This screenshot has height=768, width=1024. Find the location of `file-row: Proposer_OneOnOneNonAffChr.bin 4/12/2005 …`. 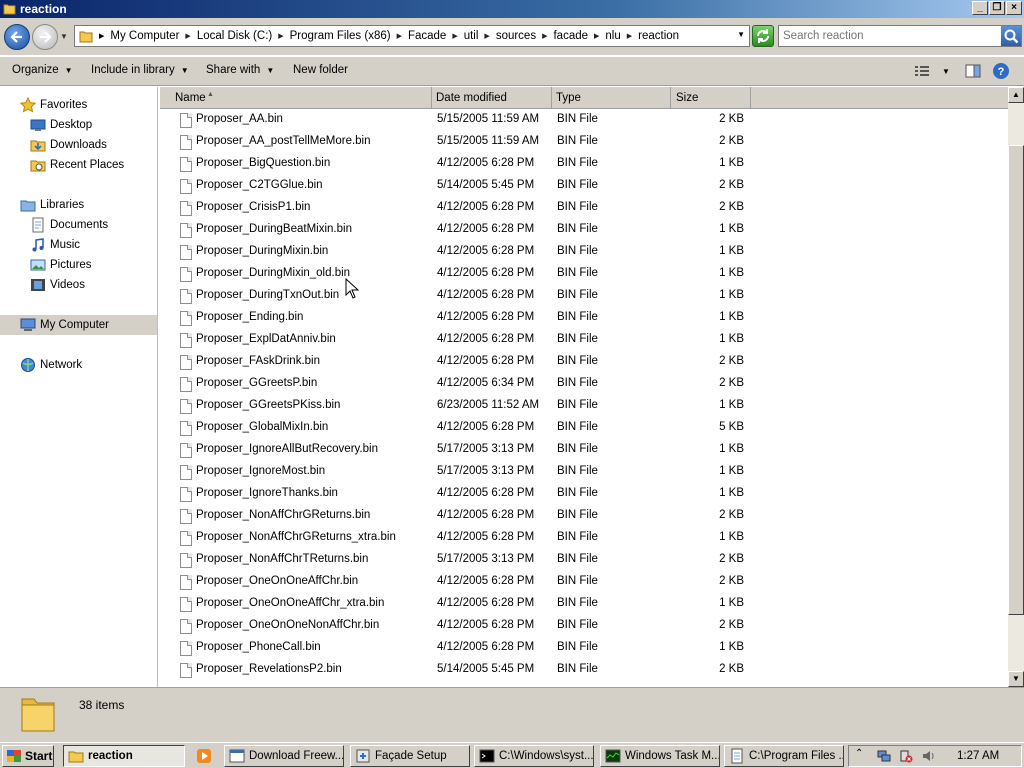

file-row: Proposer_OneOnOneNonAffChr.bin 4/12/2005 … is located at coordinates (584, 626).